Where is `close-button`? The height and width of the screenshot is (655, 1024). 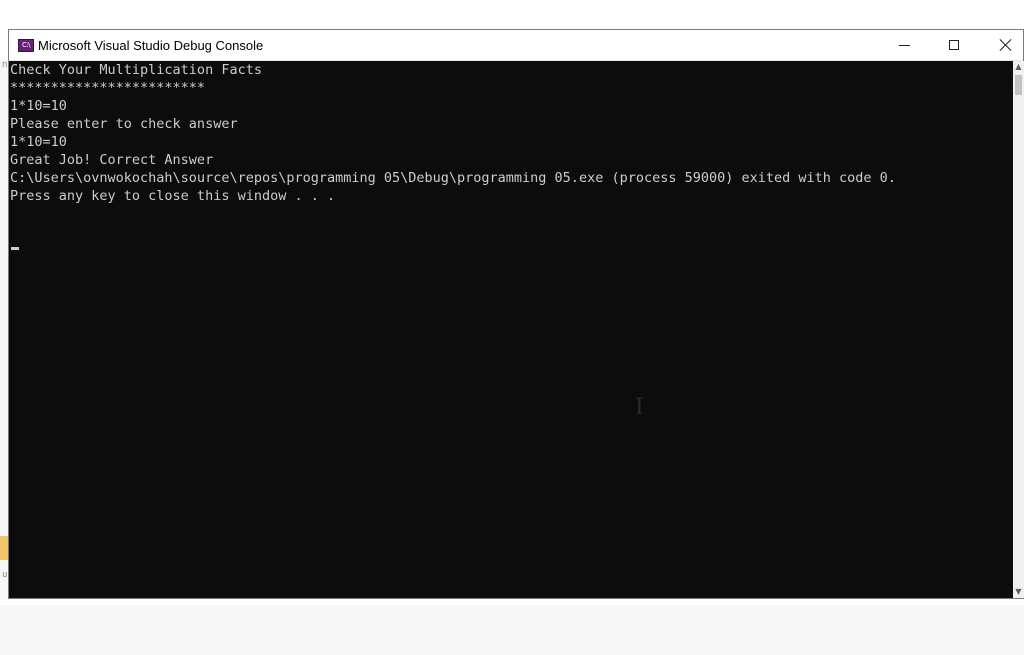
close-button is located at coordinates (1003, 45).